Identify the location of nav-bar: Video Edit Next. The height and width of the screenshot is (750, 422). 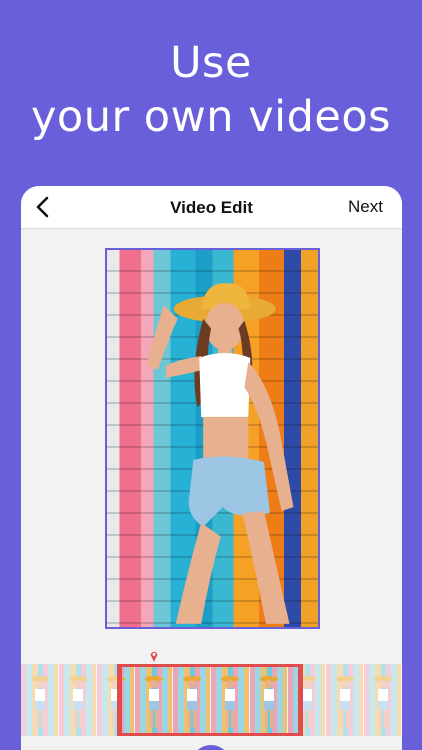
(211, 207).